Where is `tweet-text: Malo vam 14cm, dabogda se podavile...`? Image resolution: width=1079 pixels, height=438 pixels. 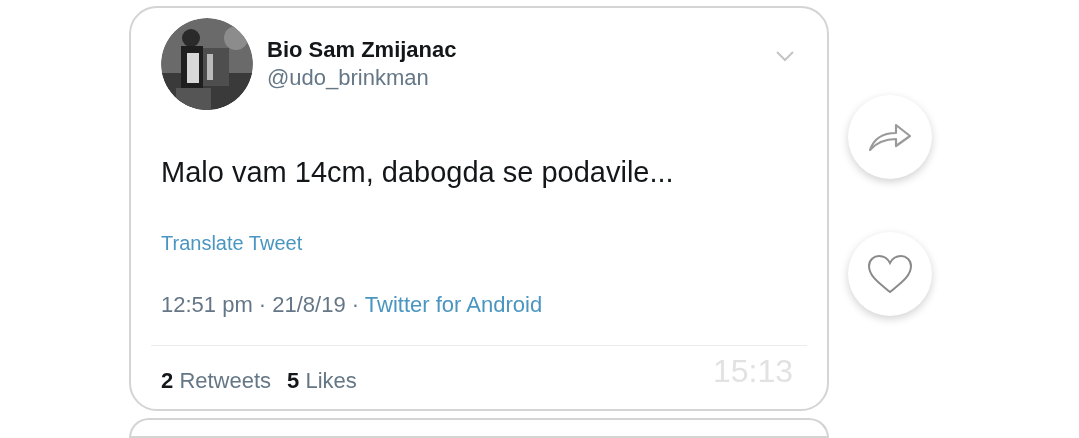
tweet-text: Malo vam 14cm, dabogda se podavile... is located at coordinates (418, 172).